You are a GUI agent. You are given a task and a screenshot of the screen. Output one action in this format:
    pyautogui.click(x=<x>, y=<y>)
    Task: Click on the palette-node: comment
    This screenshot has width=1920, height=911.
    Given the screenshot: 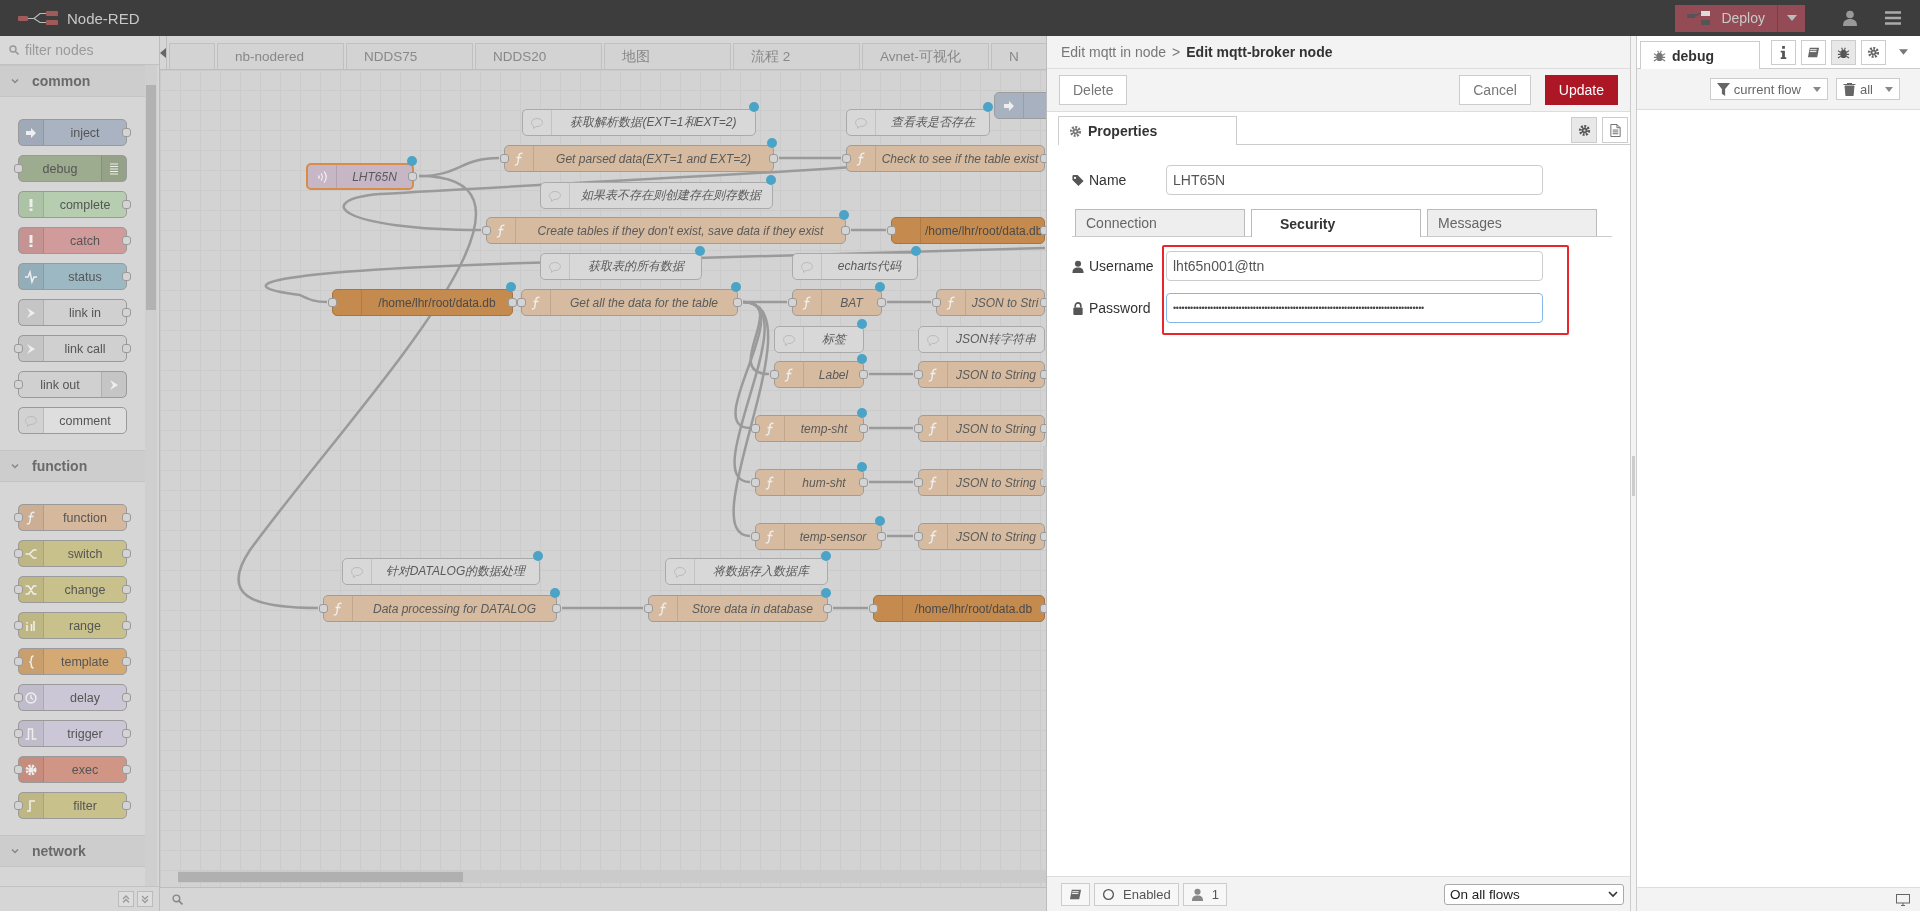 What is the action you would take?
    pyautogui.click(x=72, y=420)
    